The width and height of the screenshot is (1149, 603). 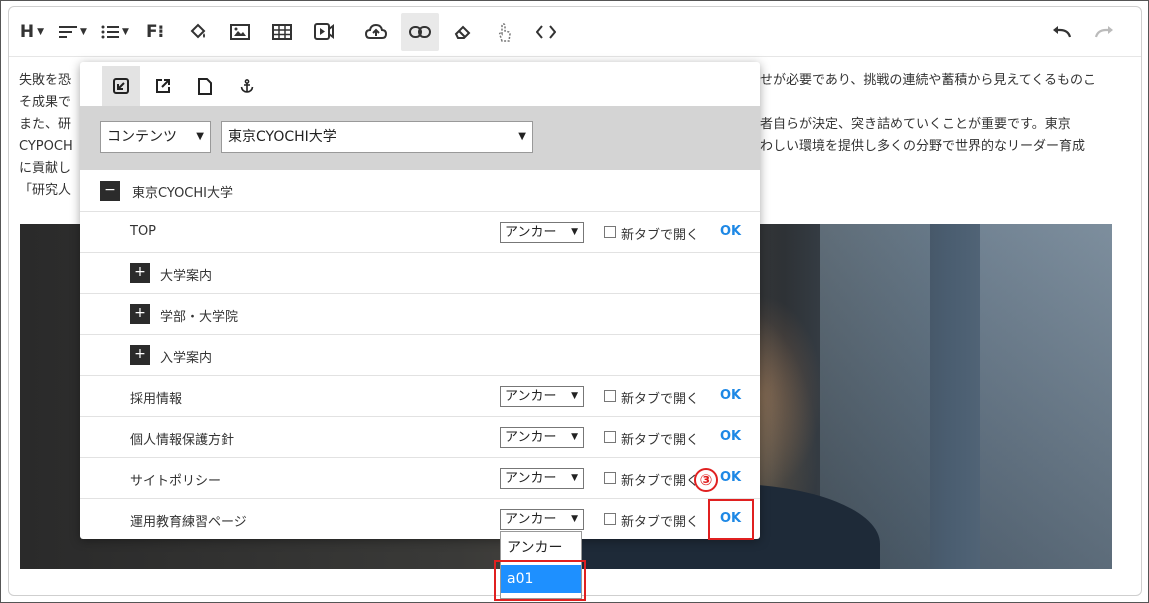 I want to click on link-button, so click(x=420, y=32).